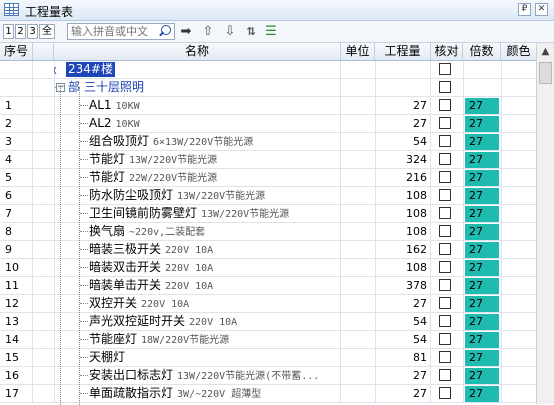 Image resolution: width=554 pixels, height=405 pixels. Describe the element at coordinates (268, 160) in the screenshot. I see `table-row: 4 节能灯 13W/220V节能光源 324 27` at that location.